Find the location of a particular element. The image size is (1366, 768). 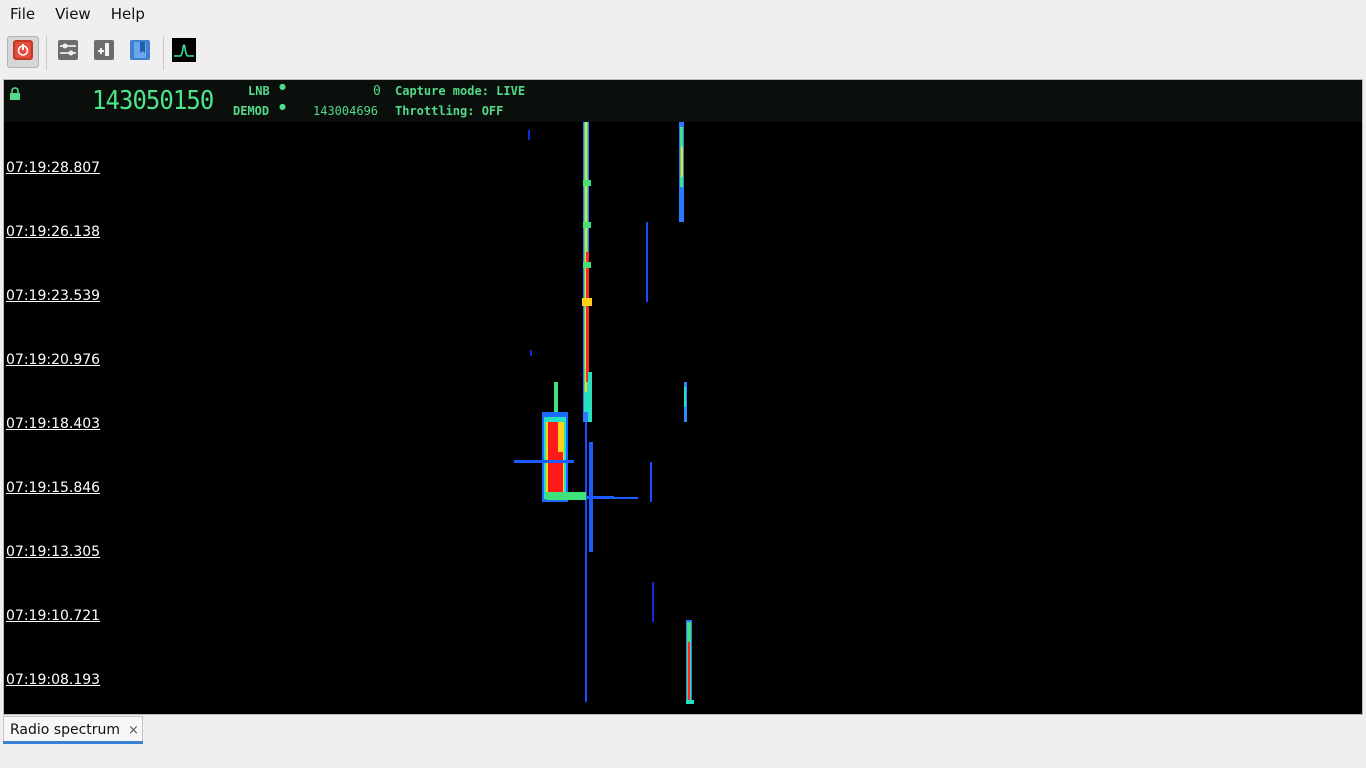

center-frequency-display: 143050150 is located at coordinates (153, 101).